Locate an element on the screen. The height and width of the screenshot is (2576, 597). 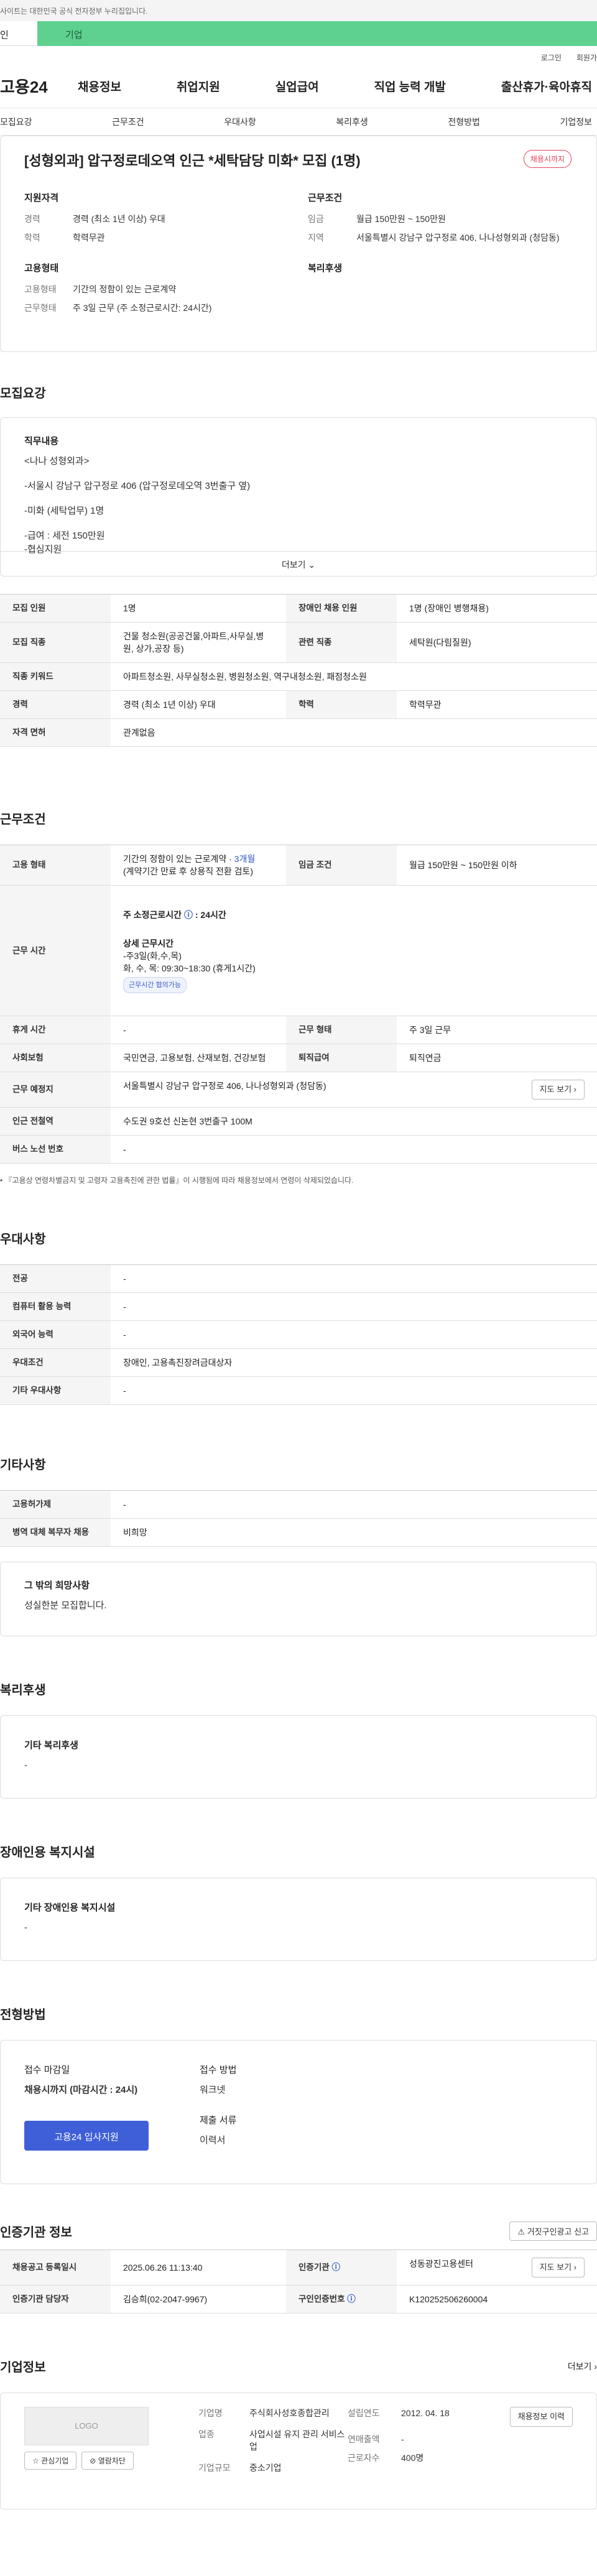
benefits-section: 복리후생 기타 복리후생 - is located at coordinates (298, 1740).